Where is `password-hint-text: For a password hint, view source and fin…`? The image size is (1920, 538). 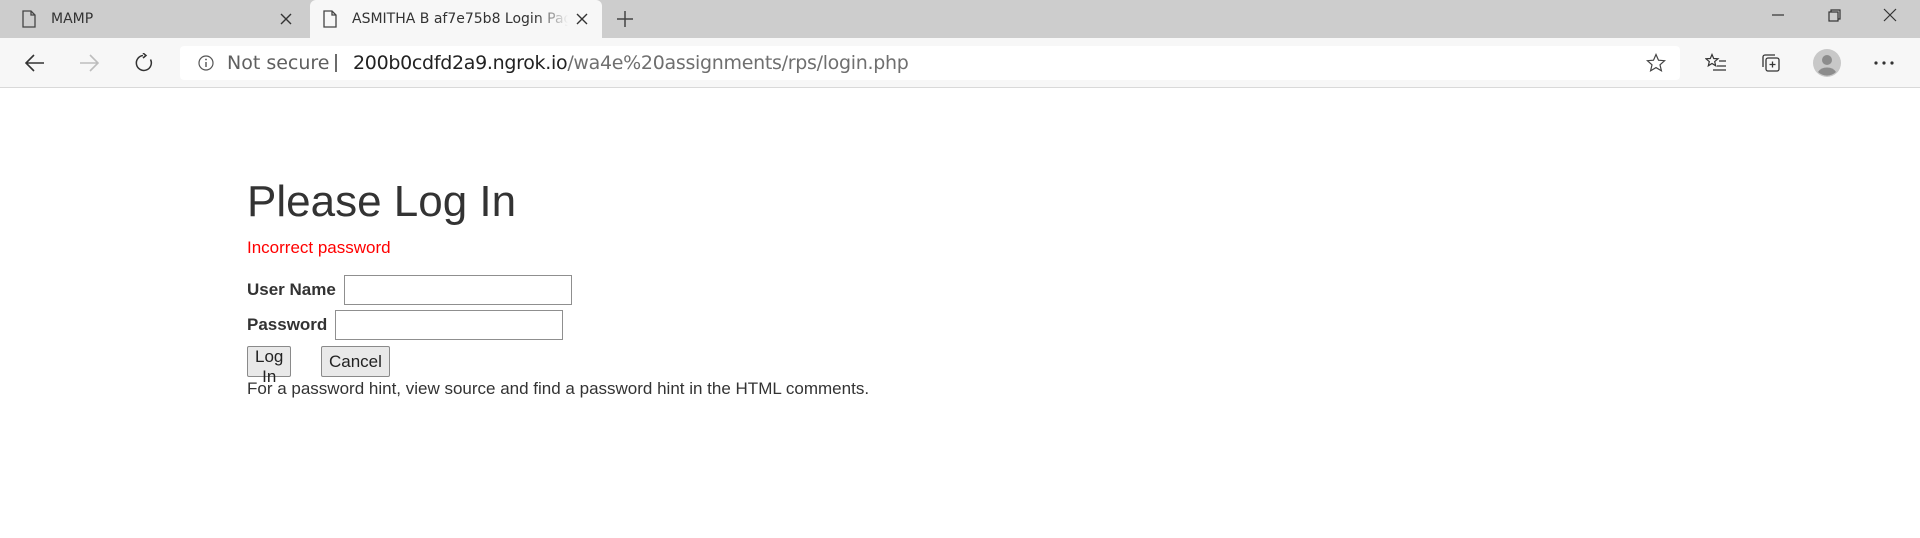
password-hint-text: For a password hint, view source and fin… is located at coordinates (558, 388).